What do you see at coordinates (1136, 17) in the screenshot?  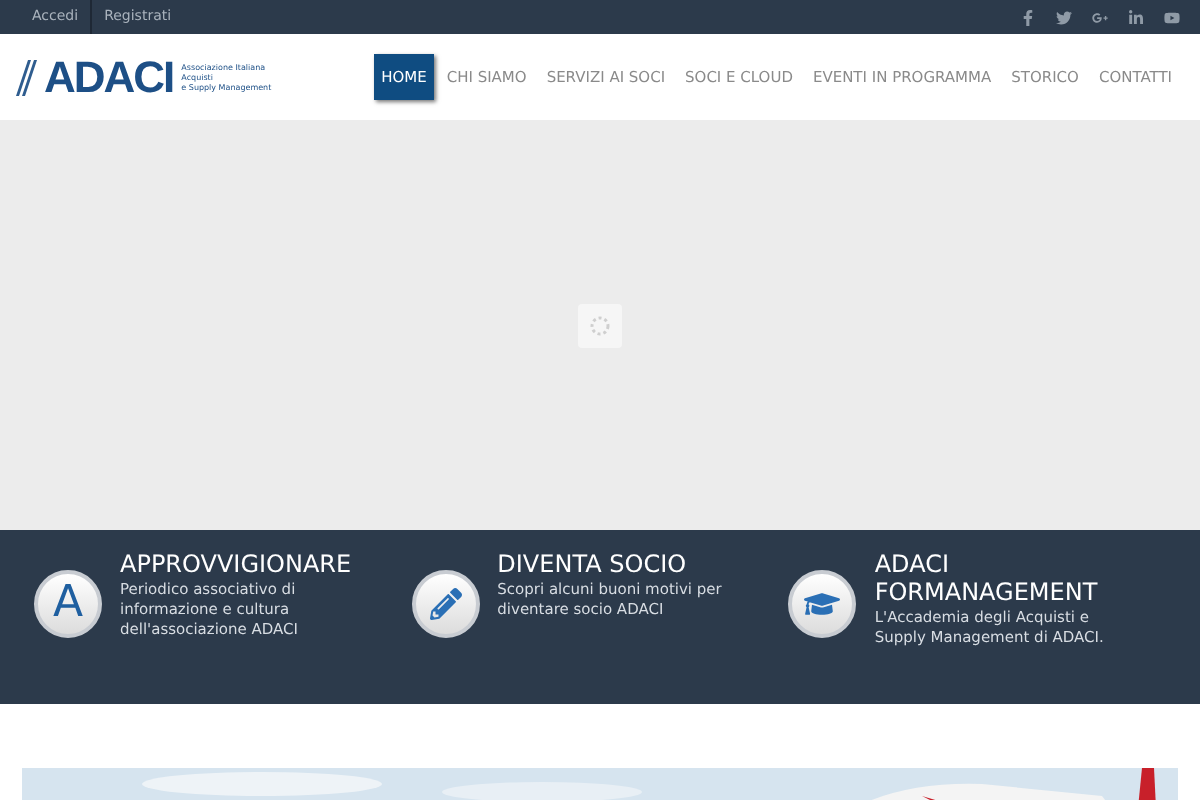 I see `linkedin-icon` at bounding box center [1136, 17].